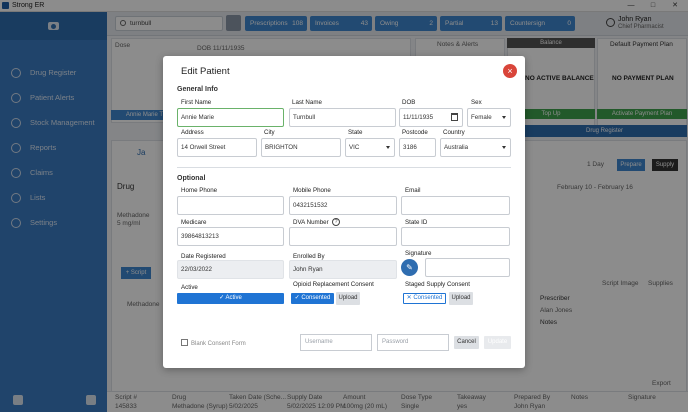  What do you see at coordinates (342, 117) in the screenshot?
I see `last-name-field: Turnbull` at bounding box center [342, 117].